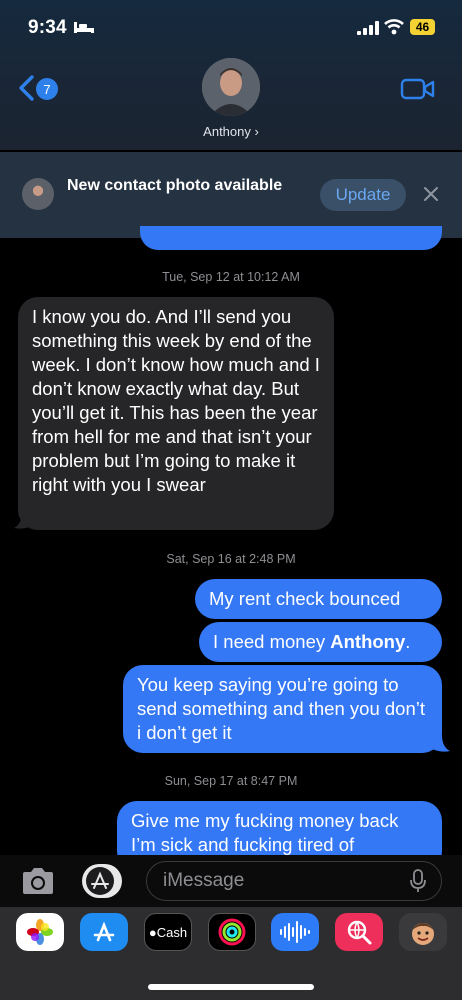 The image size is (462, 1000). What do you see at coordinates (291, 238) in the screenshot?
I see `previous-message-bubble` at bounding box center [291, 238].